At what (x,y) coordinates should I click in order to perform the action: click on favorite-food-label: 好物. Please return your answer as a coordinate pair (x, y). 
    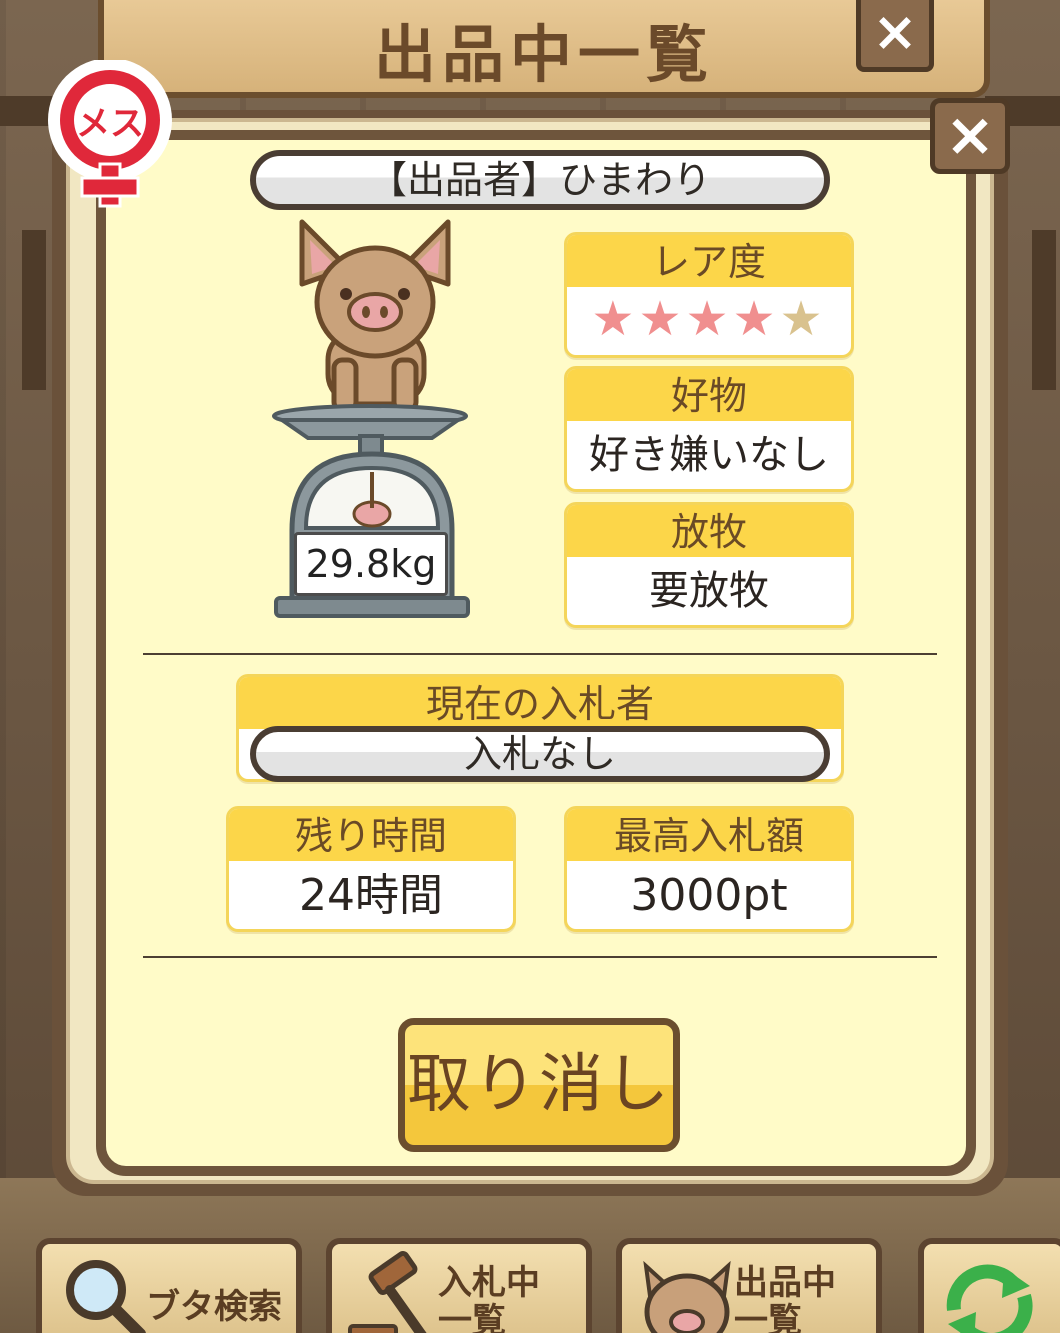
    Looking at the image, I should click on (709, 395).